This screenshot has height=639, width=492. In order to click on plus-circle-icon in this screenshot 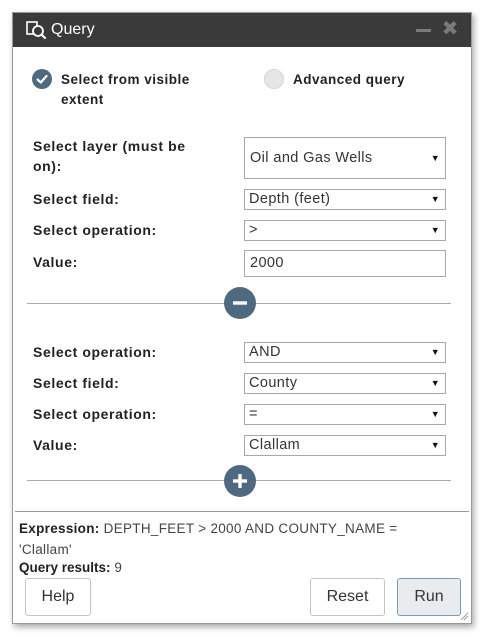, I will do `click(240, 481)`.